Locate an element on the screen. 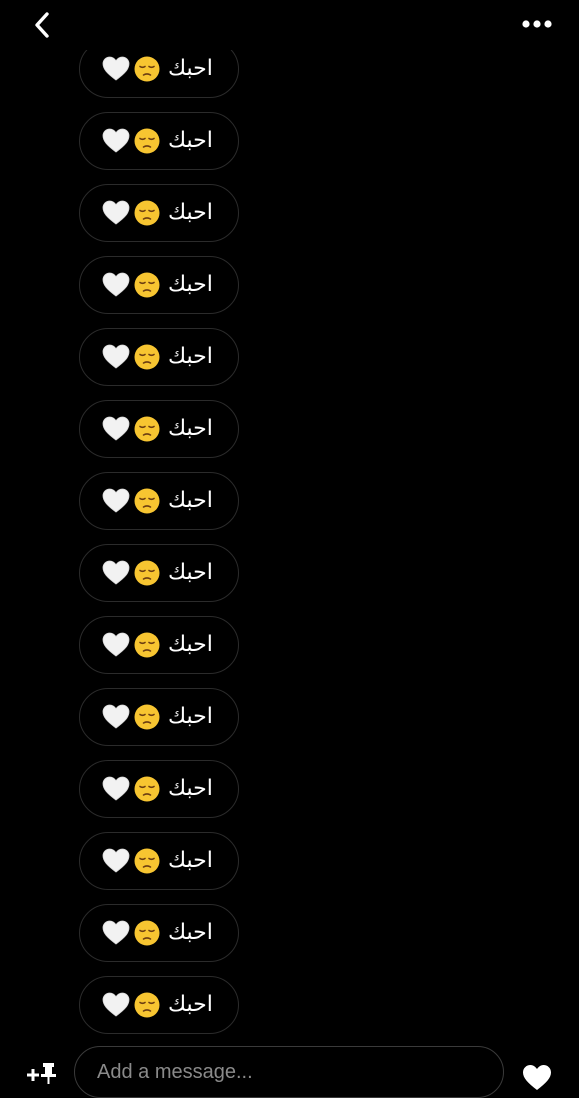 The height and width of the screenshot is (1098, 579). more-options-button is located at coordinates (538, 25).